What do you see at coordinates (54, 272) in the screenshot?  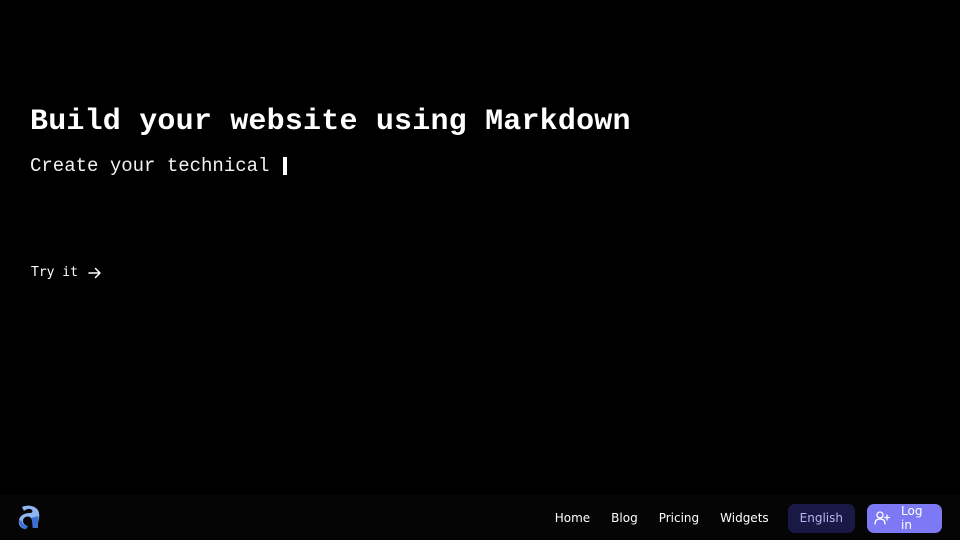 I see `try-it-label: Try it` at bounding box center [54, 272].